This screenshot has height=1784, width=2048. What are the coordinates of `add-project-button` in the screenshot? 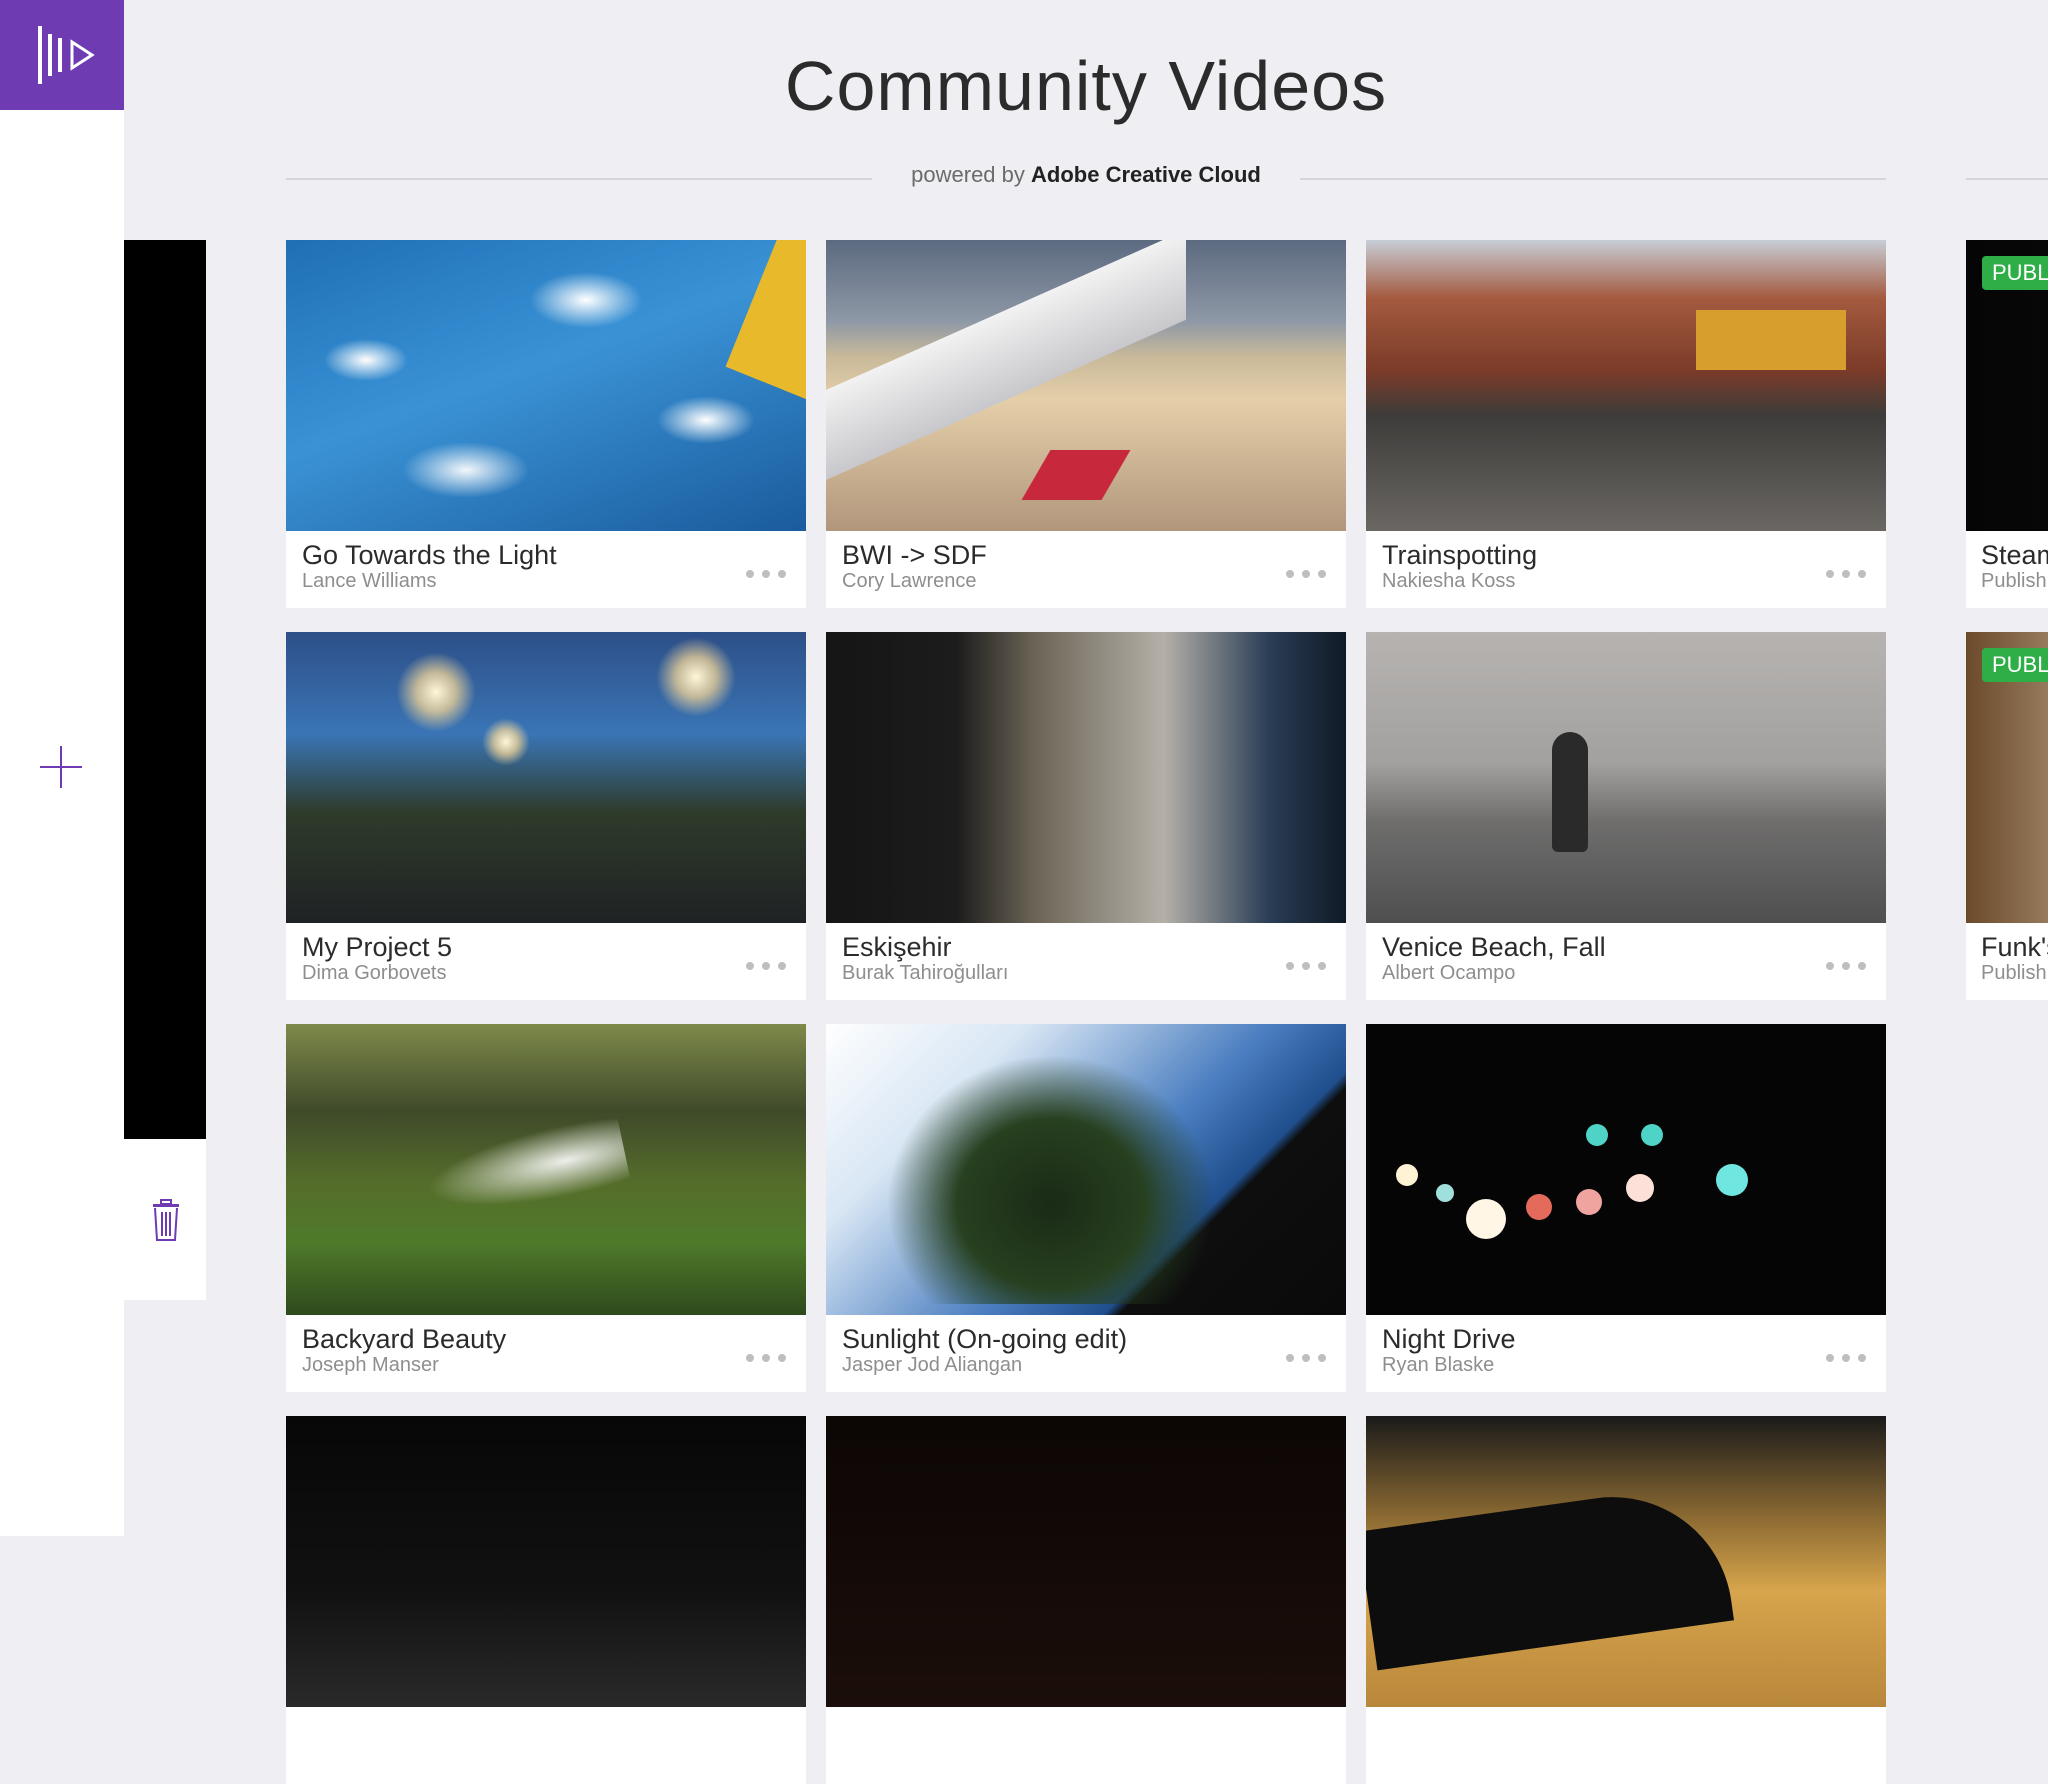 It's located at (61, 767).